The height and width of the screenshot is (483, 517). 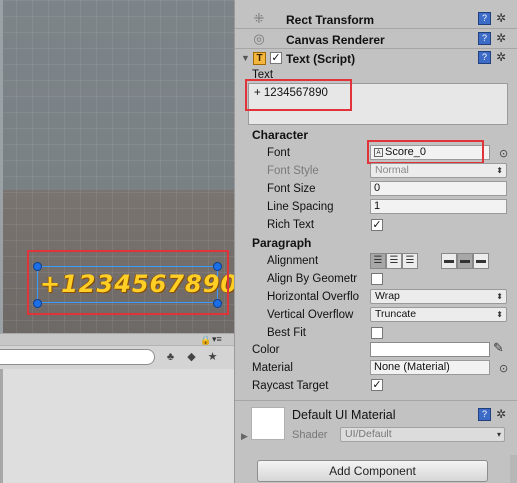 What do you see at coordinates (312, 279) in the screenshot?
I see `align-by-geometry-label: Align By Geometr` at bounding box center [312, 279].